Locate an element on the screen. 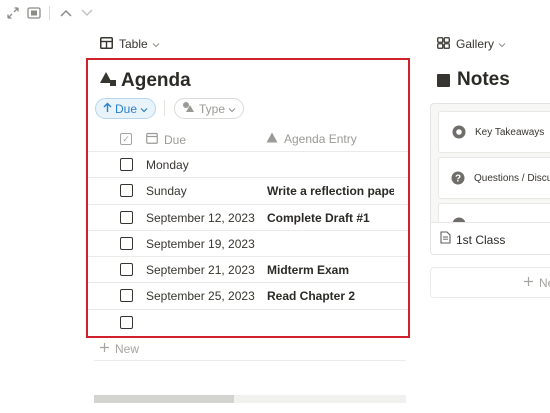 The height and width of the screenshot is (413, 550). table-row is located at coordinates (248, 323).